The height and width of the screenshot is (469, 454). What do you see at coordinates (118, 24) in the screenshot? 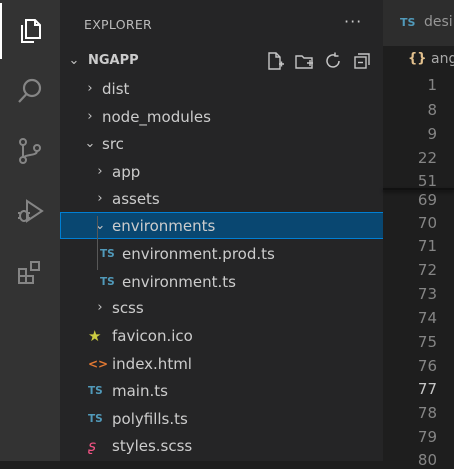
I see `explorer-title: EXPLORER` at bounding box center [118, 24].